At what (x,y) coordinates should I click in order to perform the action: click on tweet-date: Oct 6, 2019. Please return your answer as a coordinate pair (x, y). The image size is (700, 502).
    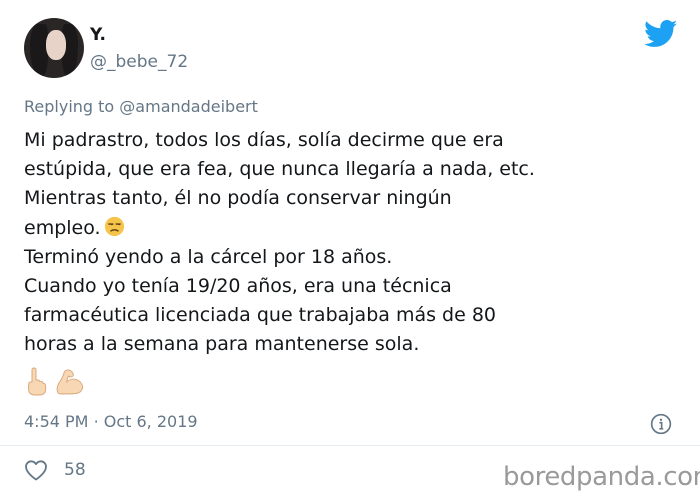
    Looking at the image, I should click on (150, 421).